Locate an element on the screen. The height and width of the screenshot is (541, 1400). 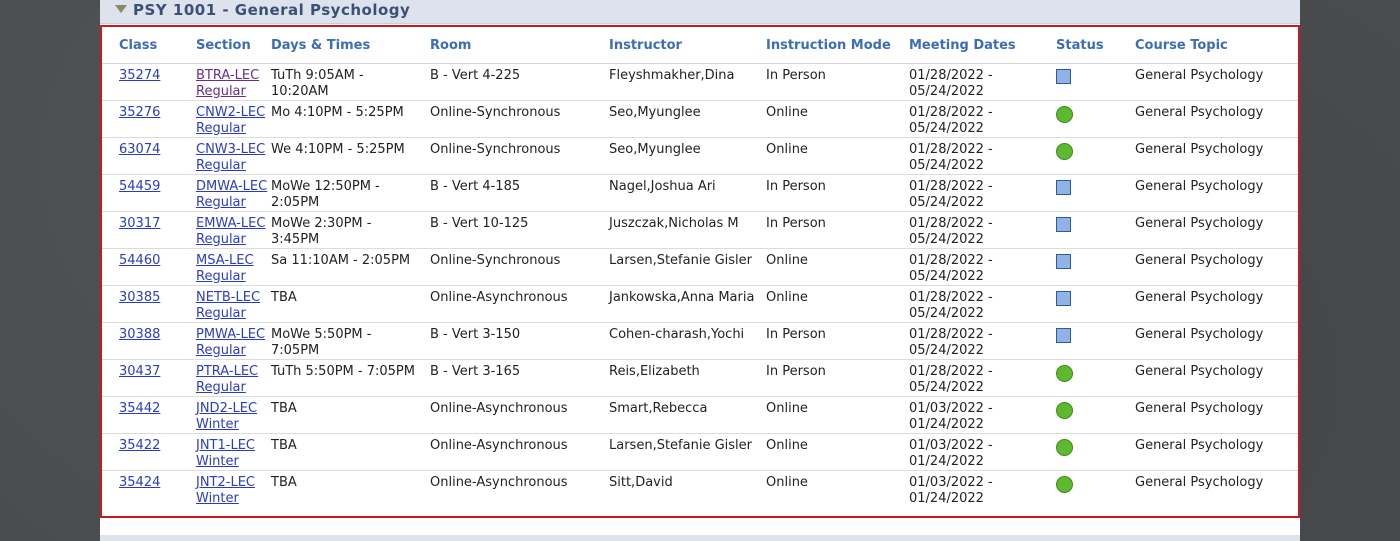
days-times-cell: Sa 11:10AM - 2:05PM is located at coordinates (350, 267).